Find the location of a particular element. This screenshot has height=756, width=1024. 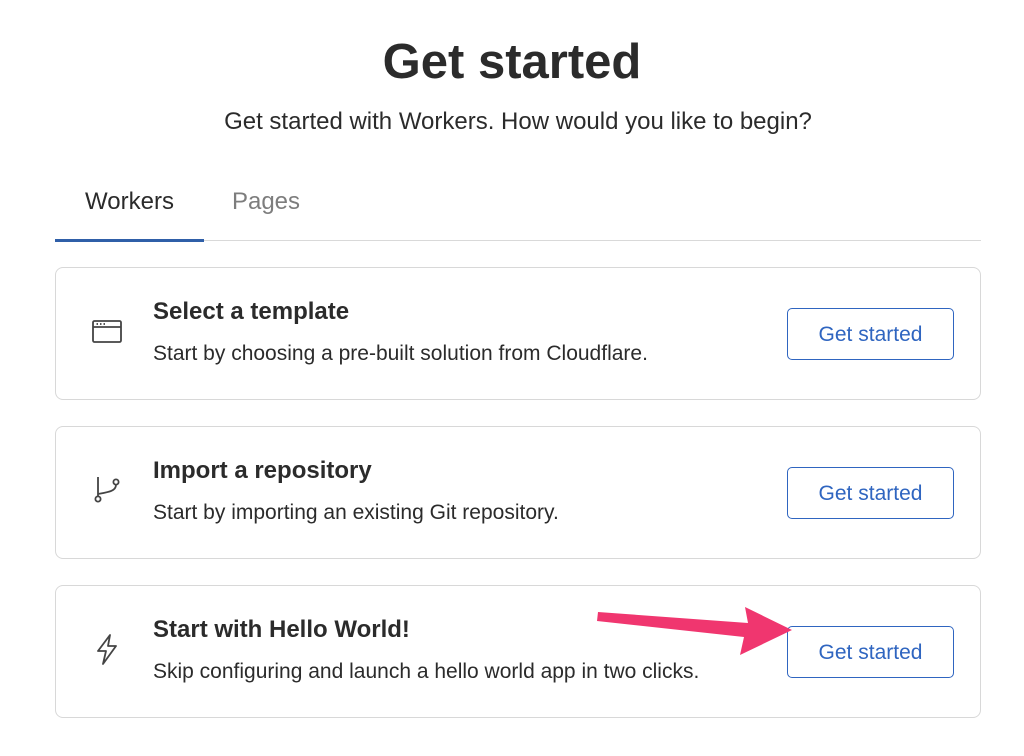

card-title: Import a repository is located at coordinates (262, 470).